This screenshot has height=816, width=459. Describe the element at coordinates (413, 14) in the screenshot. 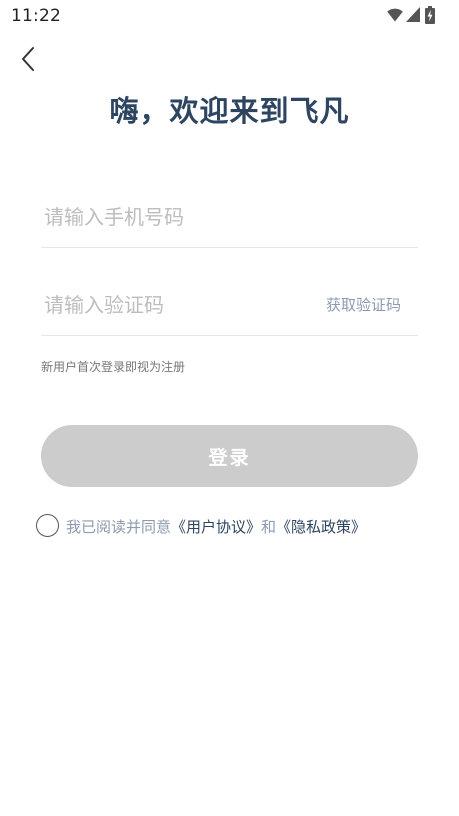

I see `cell-signal-icon` at that location.